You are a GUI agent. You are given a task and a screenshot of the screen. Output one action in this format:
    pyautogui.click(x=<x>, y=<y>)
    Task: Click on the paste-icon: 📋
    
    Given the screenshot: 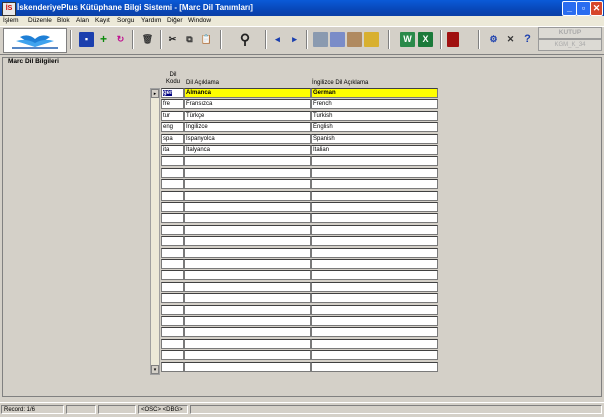 What is the action you would take?
    pyautogui.click(x=206, y=39)
    